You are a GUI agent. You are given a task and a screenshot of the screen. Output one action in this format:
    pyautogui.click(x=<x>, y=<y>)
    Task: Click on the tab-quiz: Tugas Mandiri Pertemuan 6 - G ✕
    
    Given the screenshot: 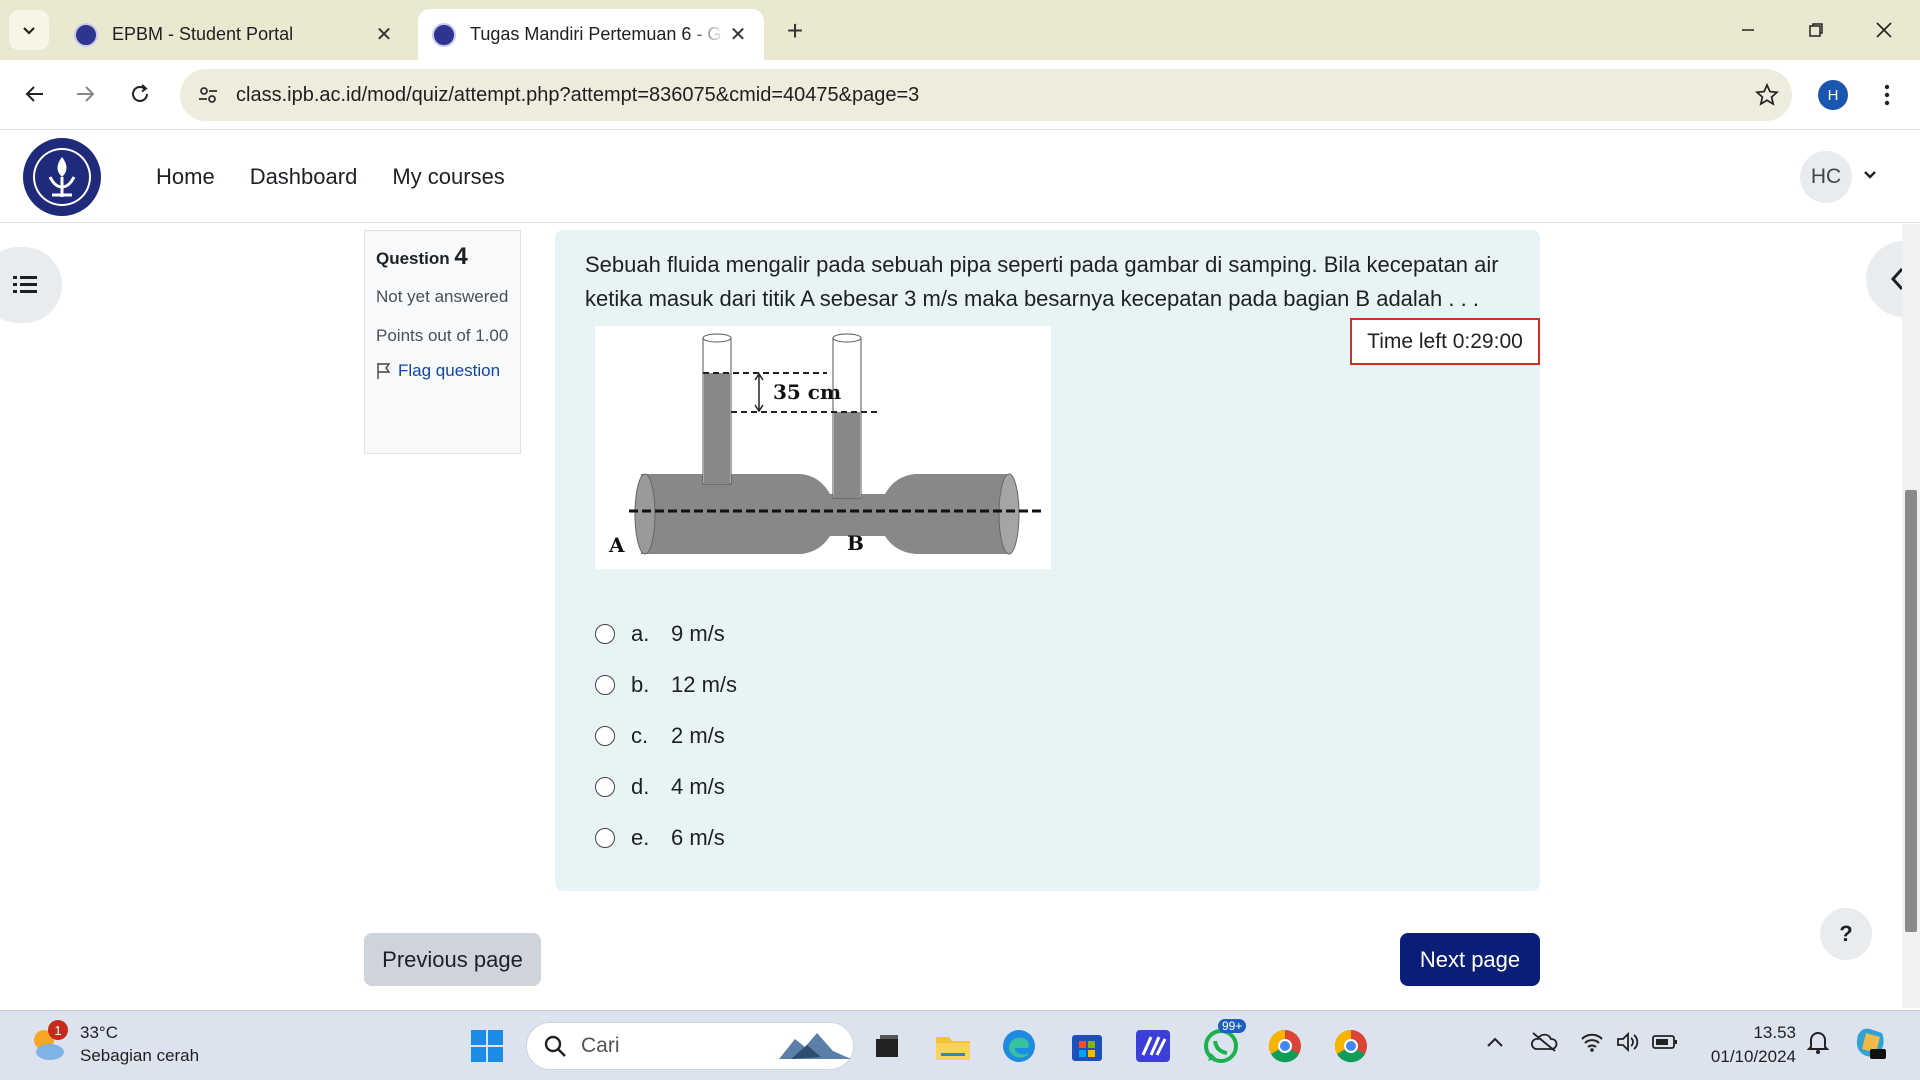 What is the action you would take?
    pyautogui.click(x=591, y=34)
    